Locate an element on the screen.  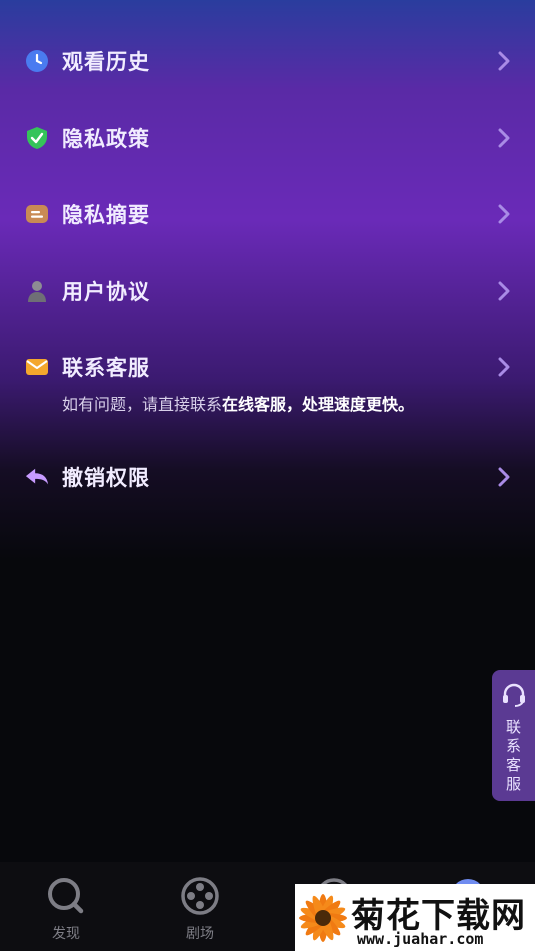
tab-label: 剧场 is located at coordinates (200, 934).